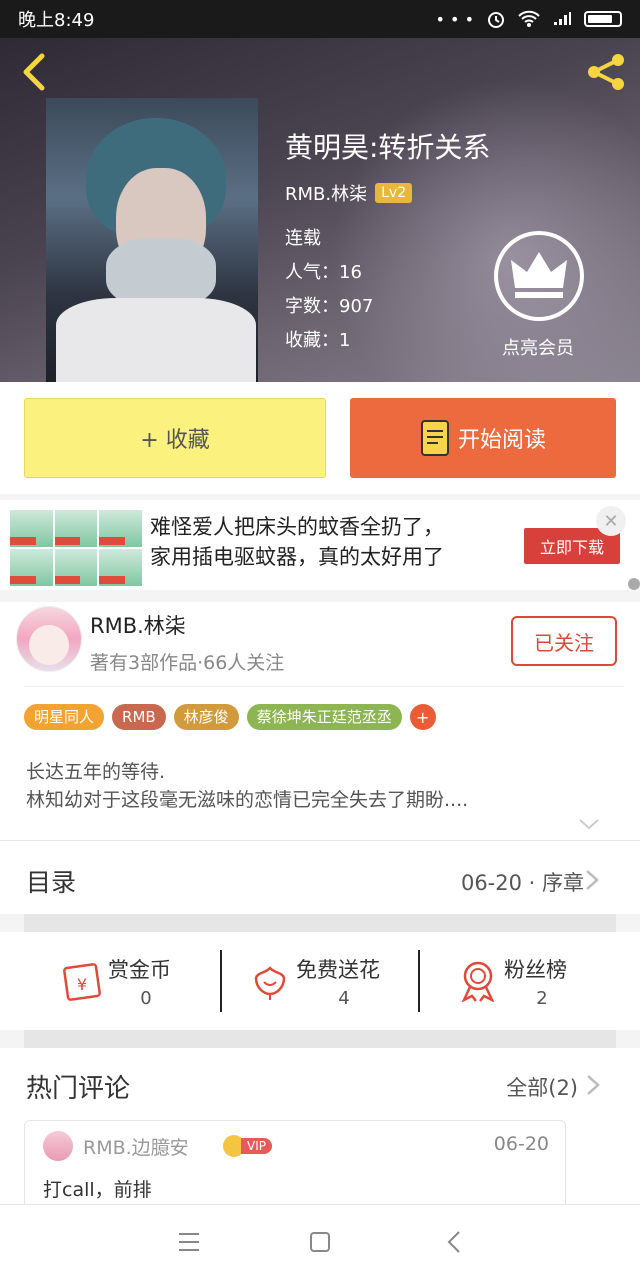  I want to click on ad-text: 难怪爱人把床头的蚊香全扔了， 家用插电驱蚊器，真的太好用了, so click(297, 542).